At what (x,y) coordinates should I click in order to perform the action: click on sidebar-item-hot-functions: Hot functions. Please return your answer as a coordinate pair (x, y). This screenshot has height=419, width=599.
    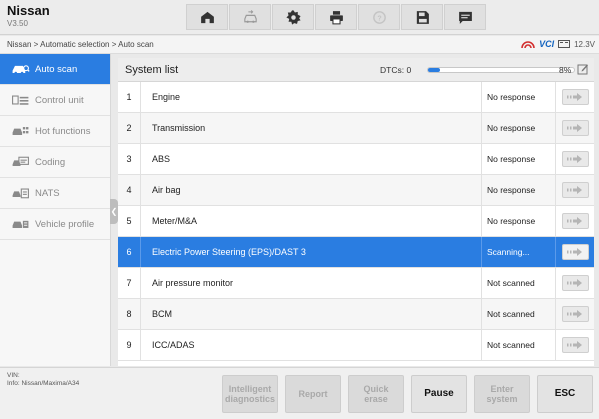
    Looking at the image, I should click on (55, 131).